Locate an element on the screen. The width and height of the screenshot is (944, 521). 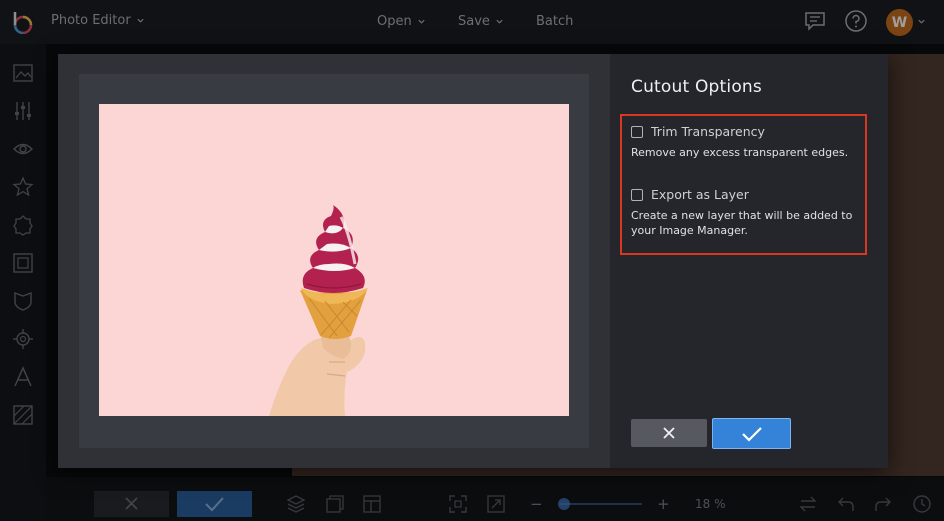
checkmark-icon is located at coordinates (751, 434).